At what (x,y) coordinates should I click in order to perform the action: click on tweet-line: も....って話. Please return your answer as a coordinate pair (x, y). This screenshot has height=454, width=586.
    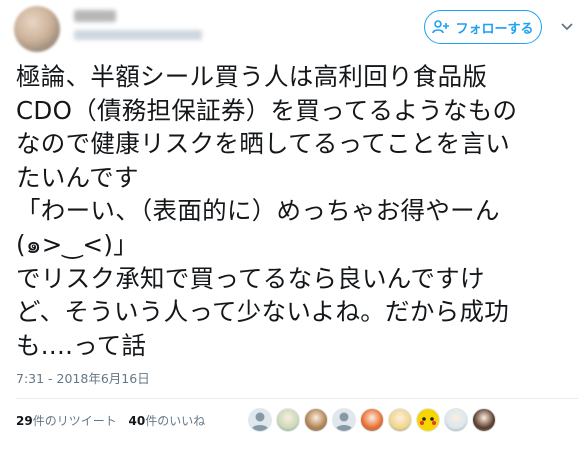
    Looking at the image, I should click on (81, 345).